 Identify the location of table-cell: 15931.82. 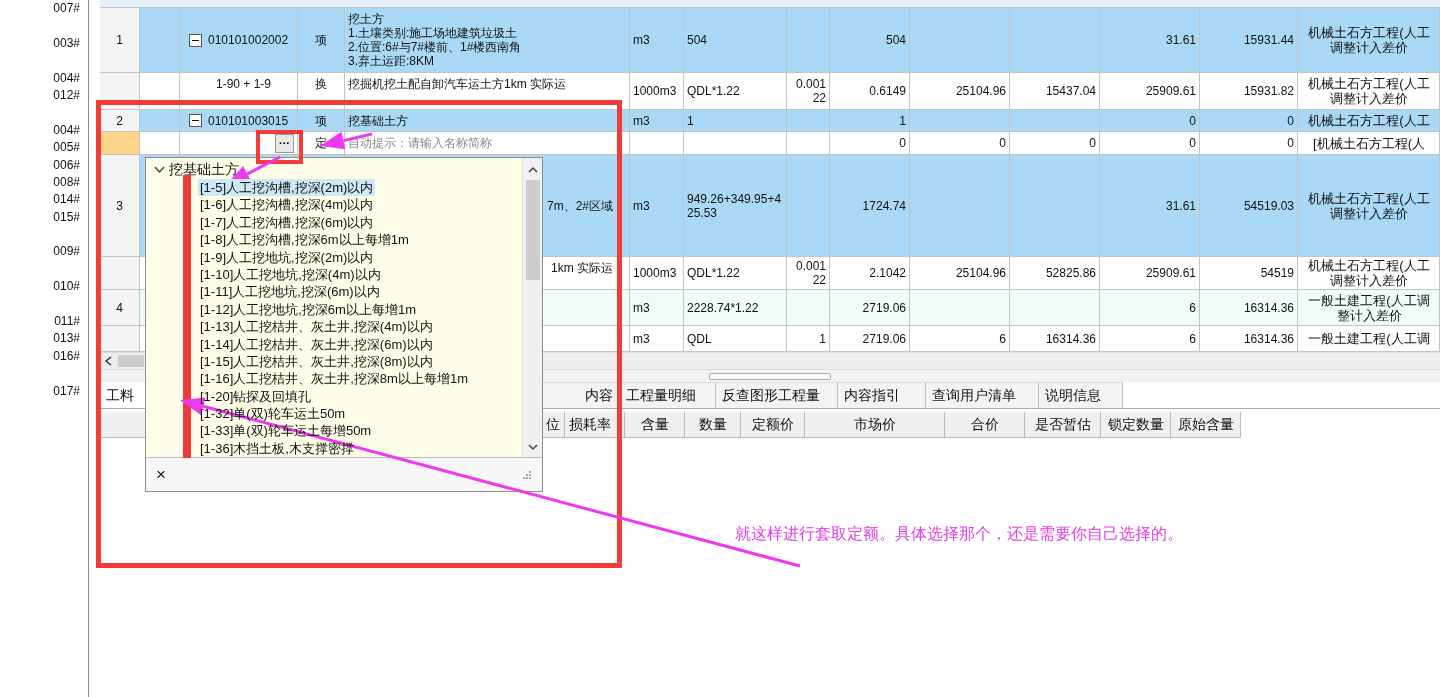
(1249, 91).